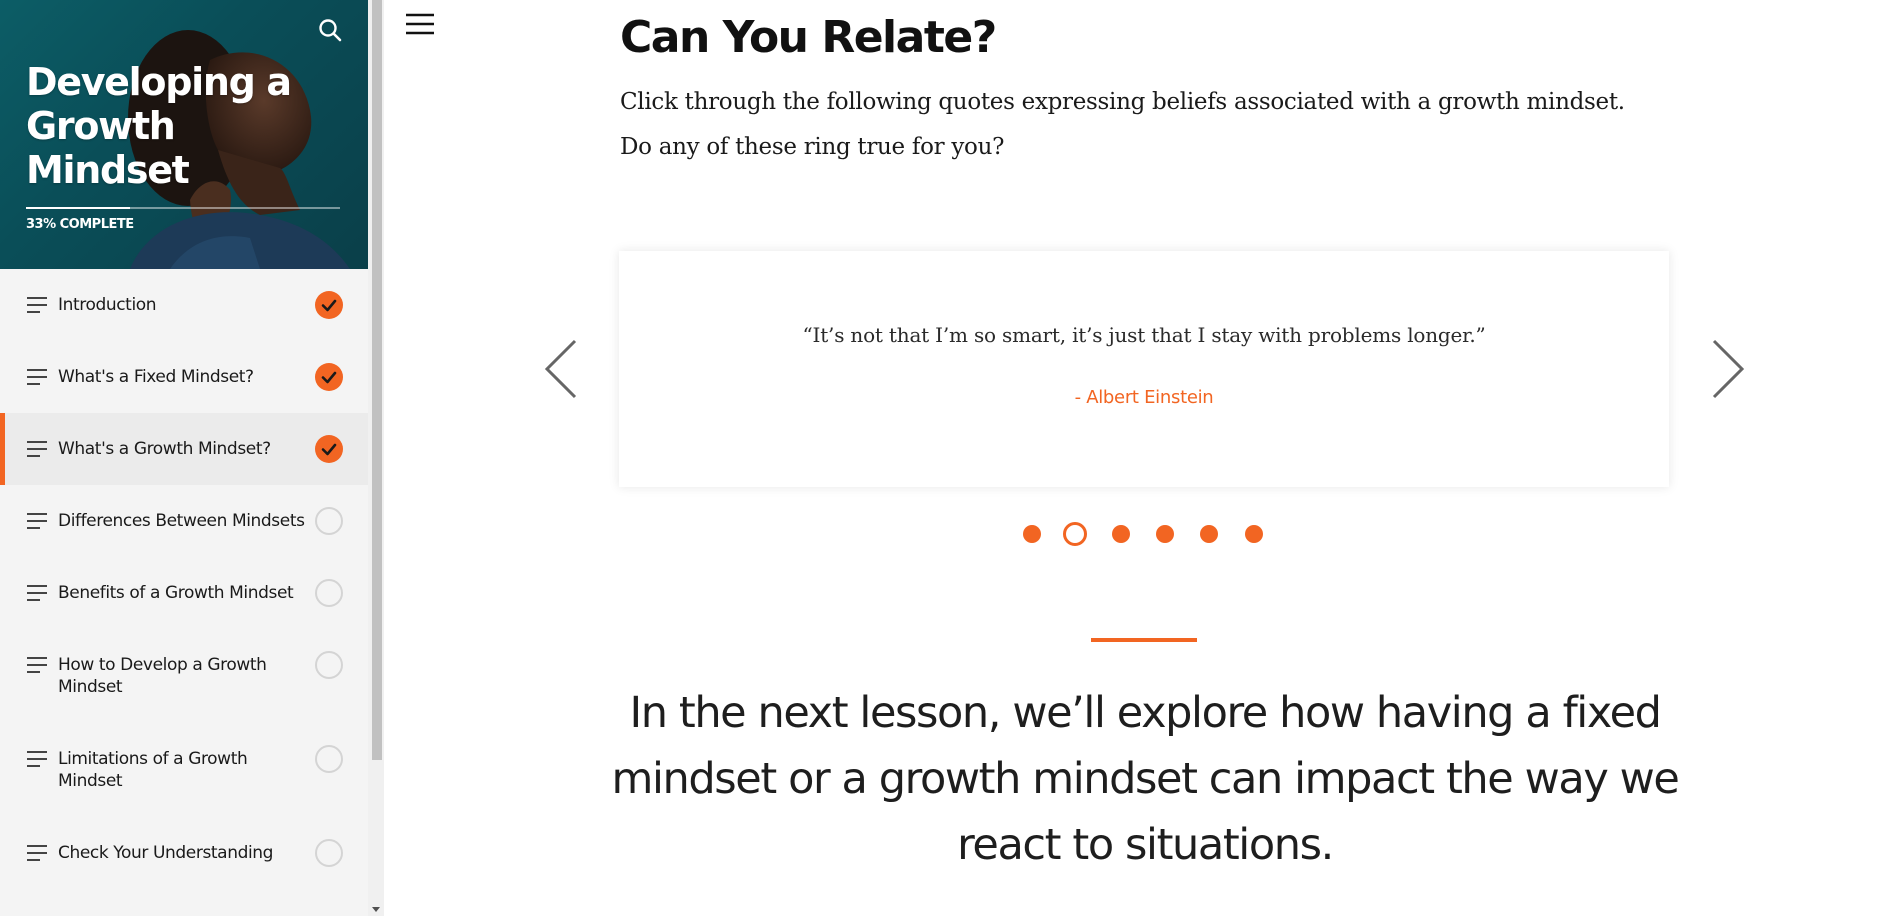 The width and height of the screenshot is (1894, 916). I want to click on carousel-pagination, so click(1148, 534).